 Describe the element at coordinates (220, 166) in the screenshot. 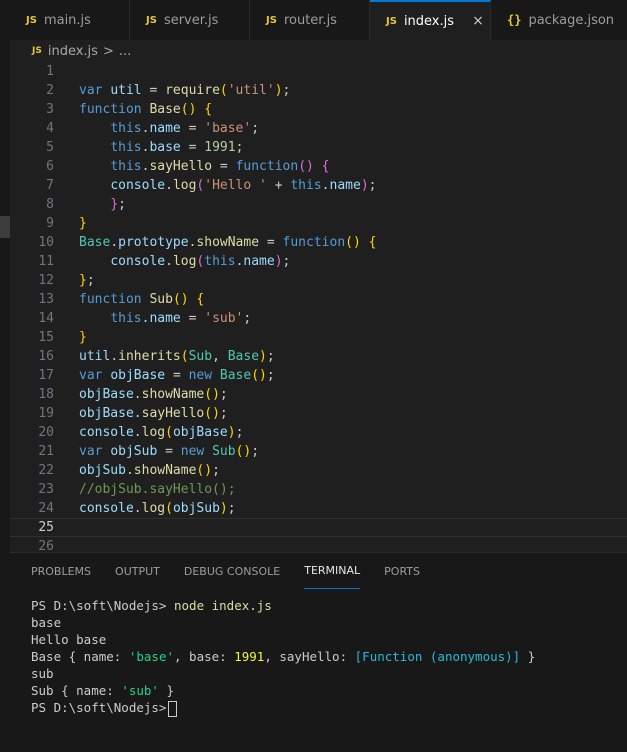

I see `code-text: this.sayHello = function() {` at that location.